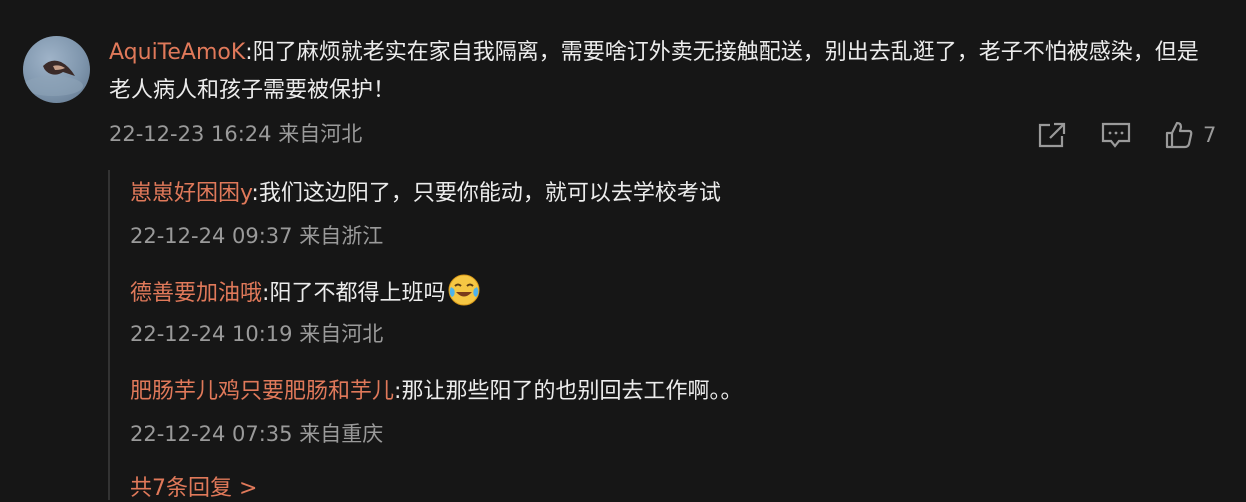  I want to click on comment-timestamp: 22-12-23 16:24, so click(190, 134).